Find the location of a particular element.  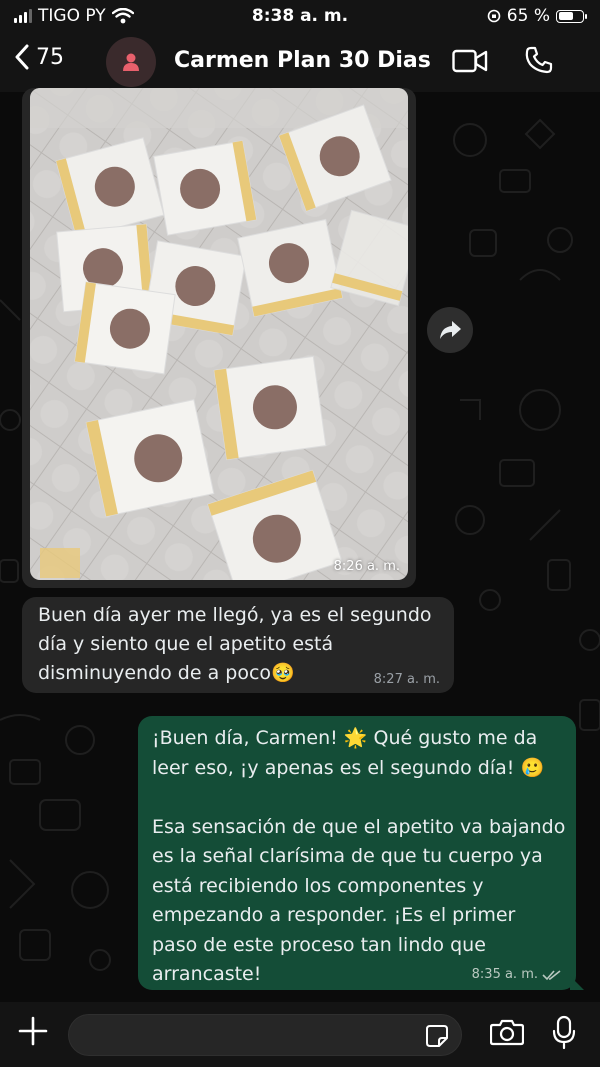

chat-header: 75 Carmen Plan 30 Dias is located at coordinates (300, 62).